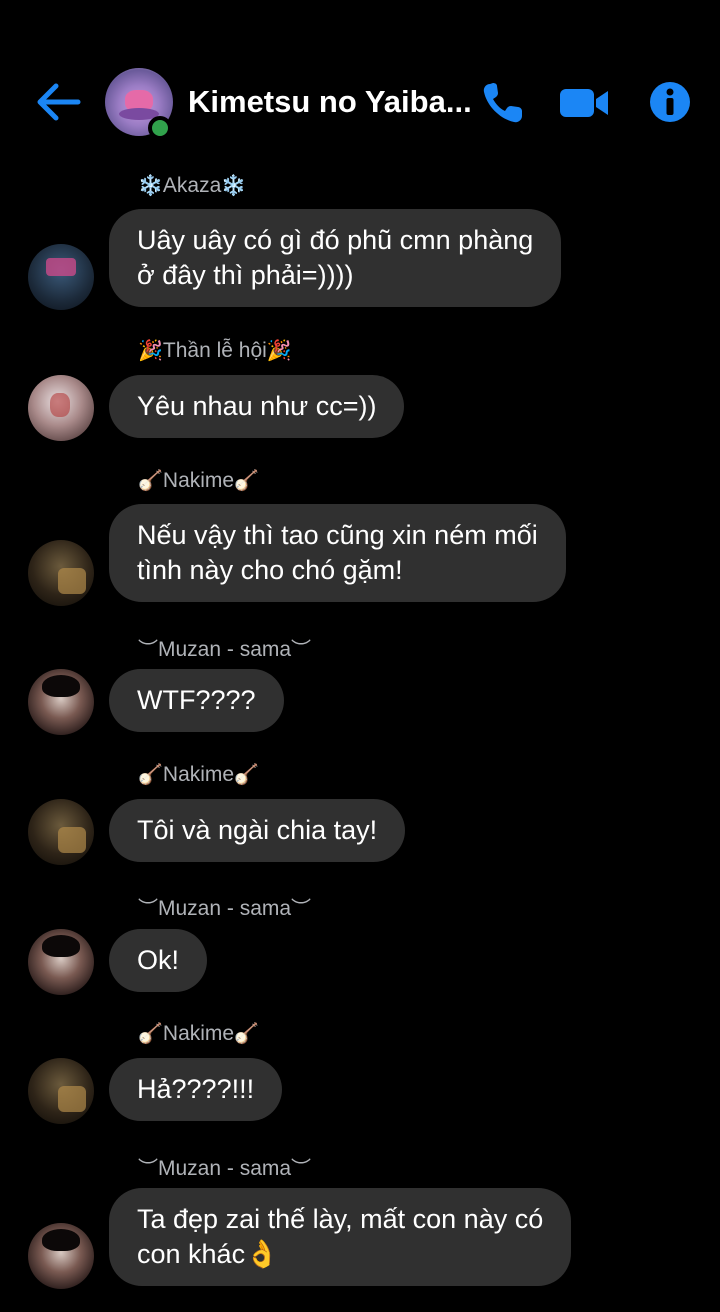 This screenshot has width=720, height=1312. I want to click on sender-name: ❄️Akaza❄️, so click(192, 185).